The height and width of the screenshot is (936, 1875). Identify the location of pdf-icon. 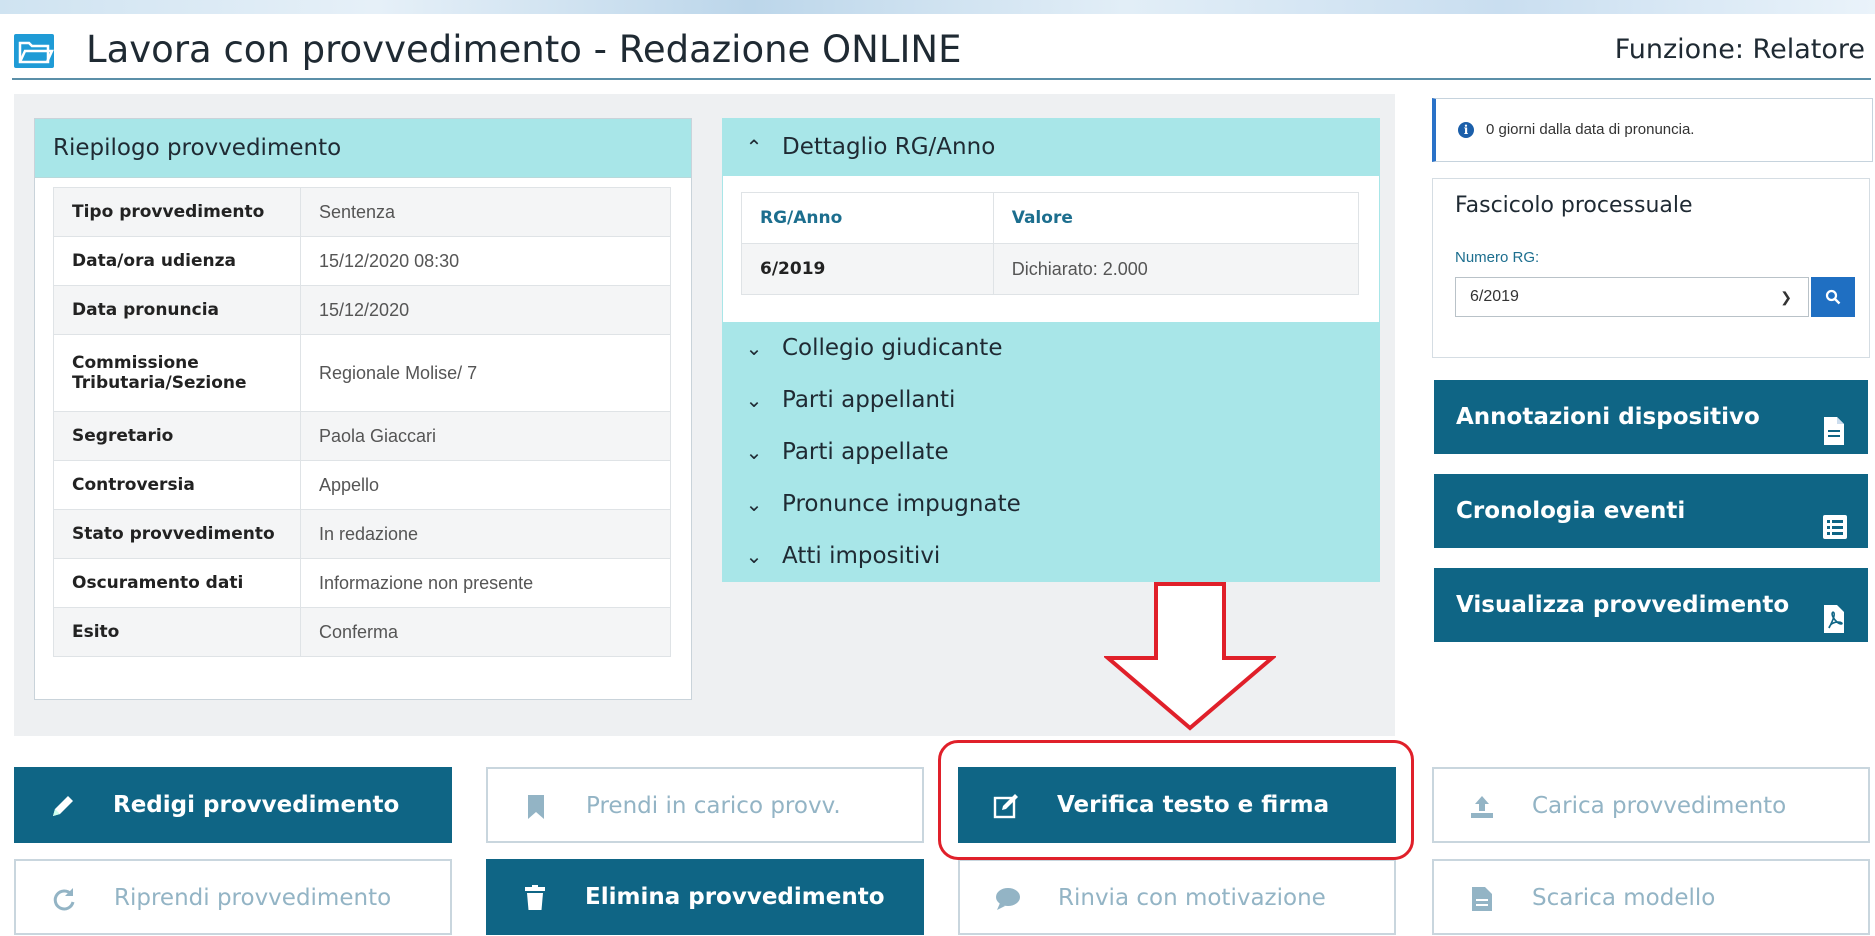
(1834, 611).